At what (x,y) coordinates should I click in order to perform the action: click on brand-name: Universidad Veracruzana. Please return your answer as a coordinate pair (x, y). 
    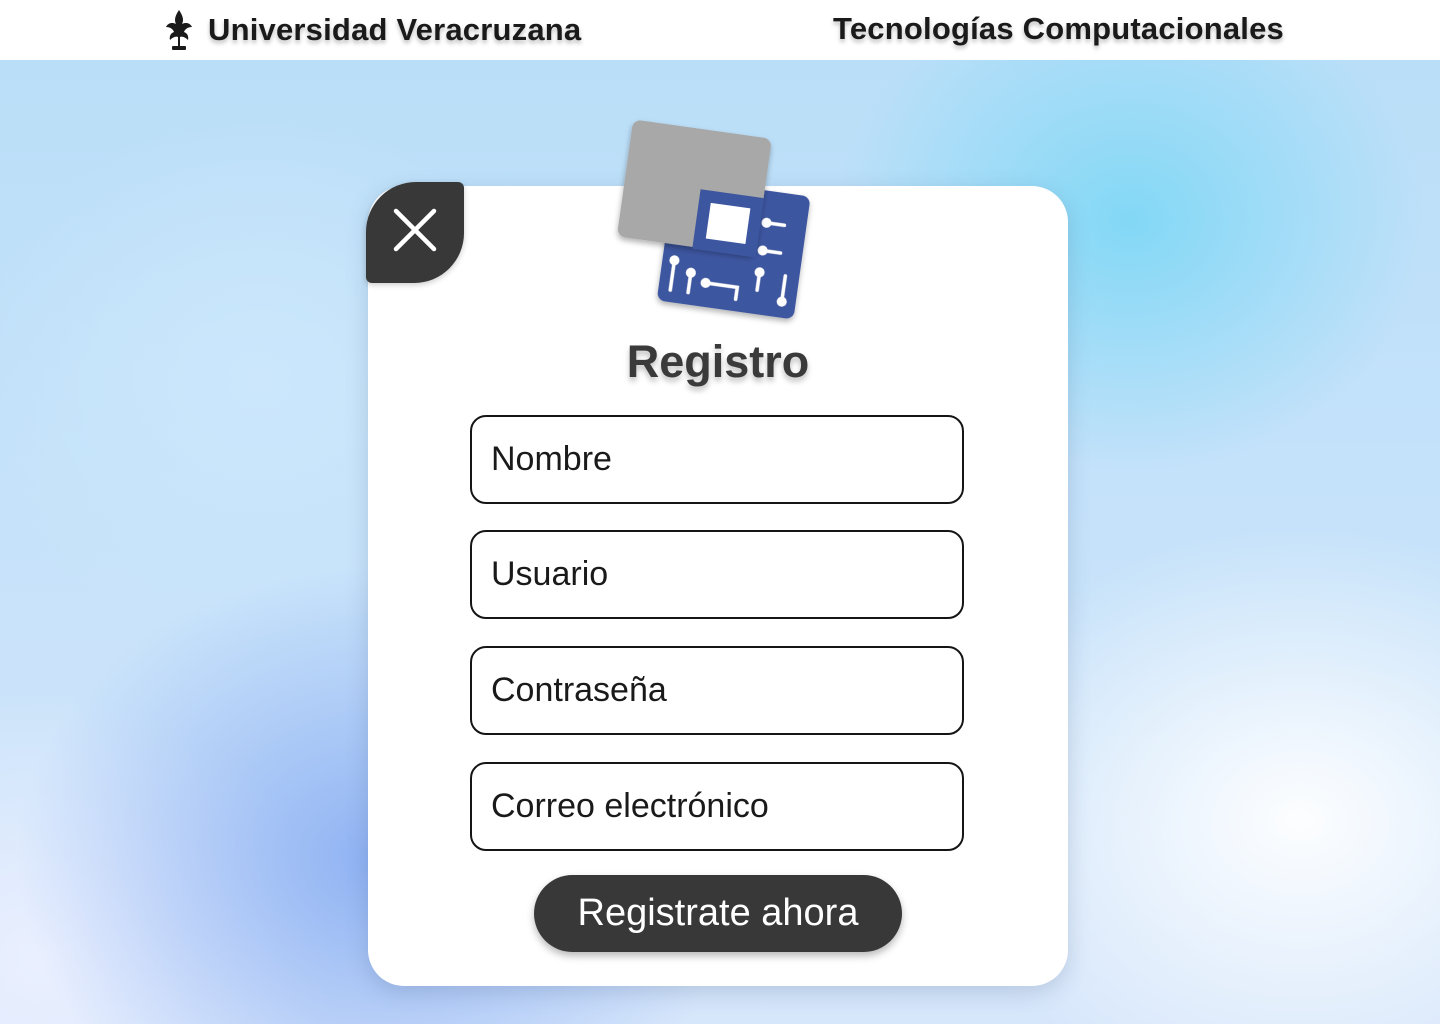
    Looking at the image, I should click on (395, 29).